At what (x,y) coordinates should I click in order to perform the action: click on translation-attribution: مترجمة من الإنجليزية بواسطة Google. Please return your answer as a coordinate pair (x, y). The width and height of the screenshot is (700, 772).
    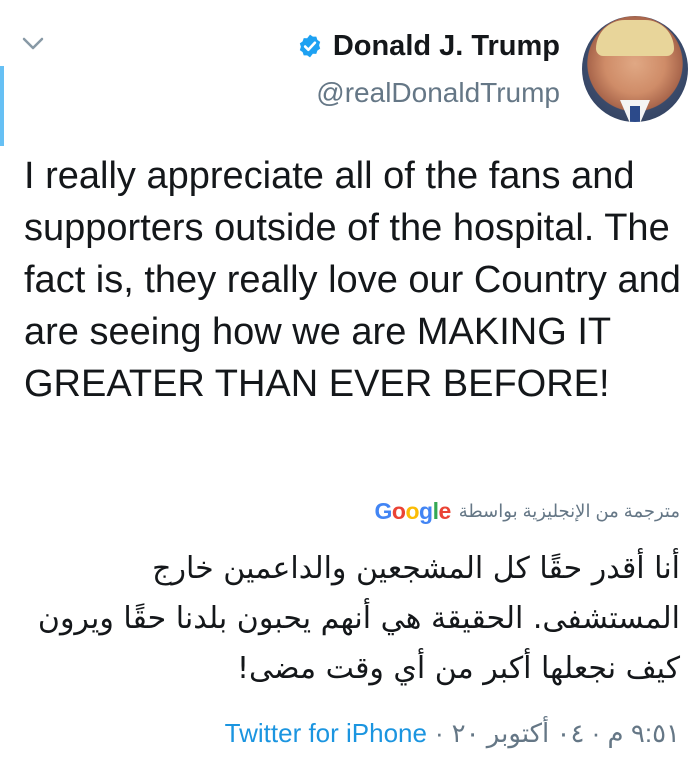
    Looking at the image, I should click on (528, 511).